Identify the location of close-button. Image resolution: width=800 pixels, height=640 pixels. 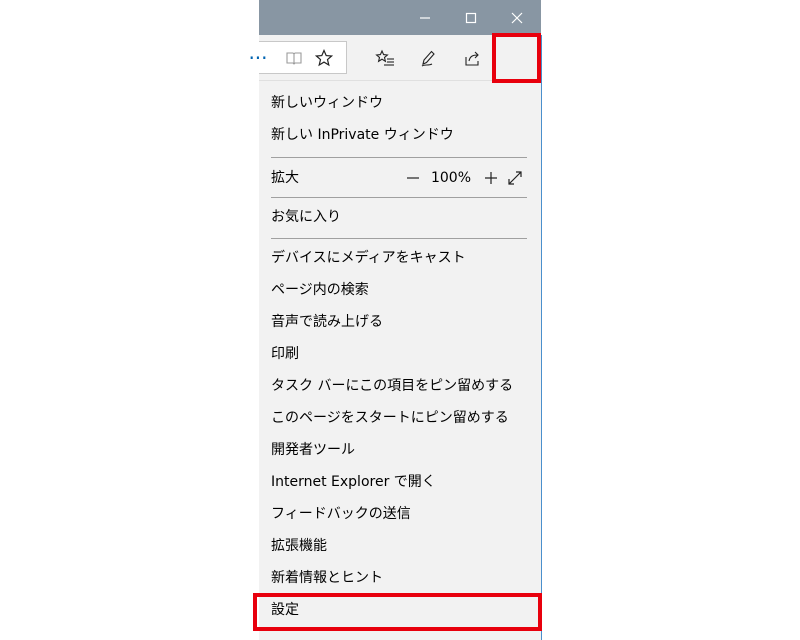
(517, 17).